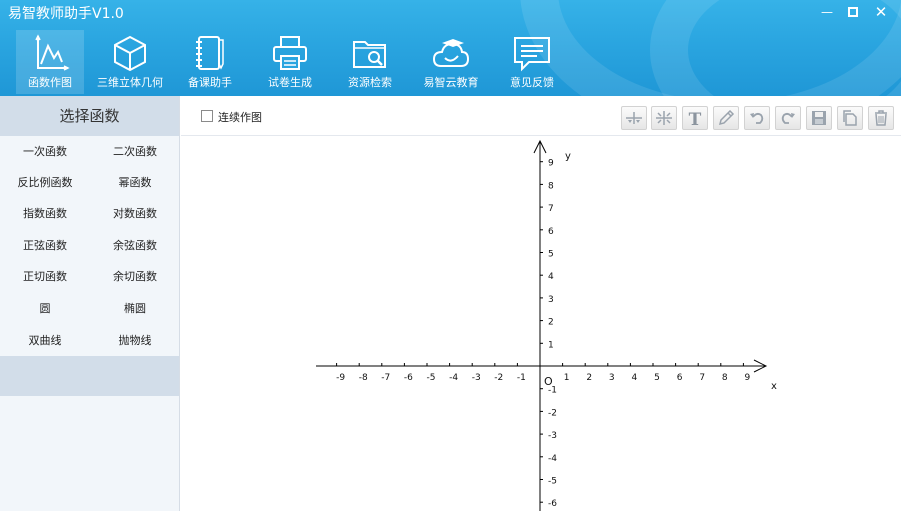 The width and height of the screenshot is (901, 511). What do you see at coordinates (45, 308) in the screenshot?
I see `function-circle-button: 圆` at bounding box center [45, 308].